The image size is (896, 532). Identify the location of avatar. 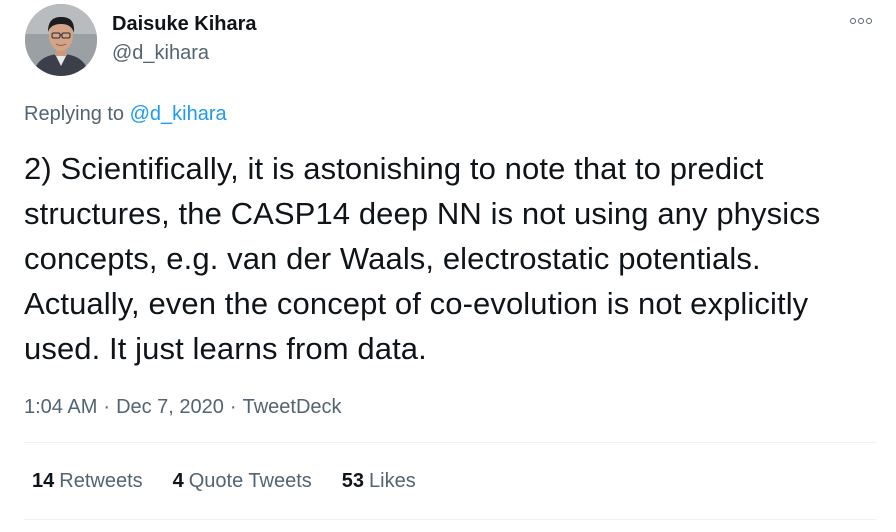
(61, 40).